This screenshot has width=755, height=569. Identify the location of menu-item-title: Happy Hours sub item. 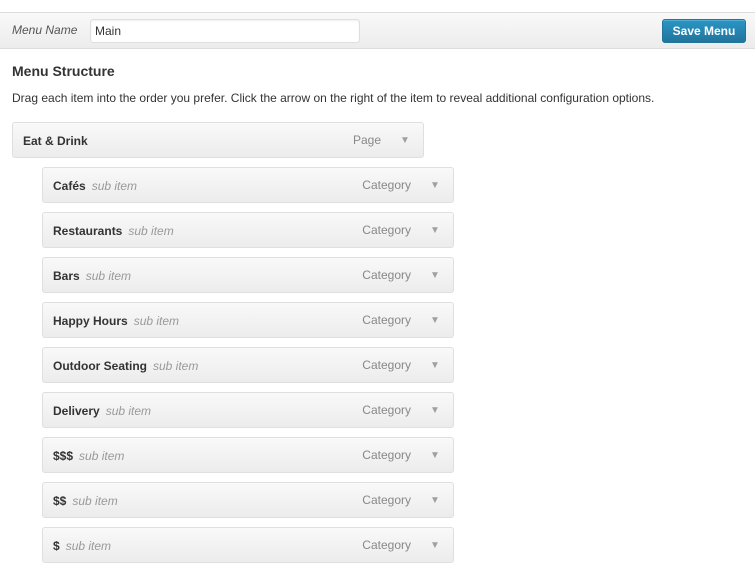
(116, 321).